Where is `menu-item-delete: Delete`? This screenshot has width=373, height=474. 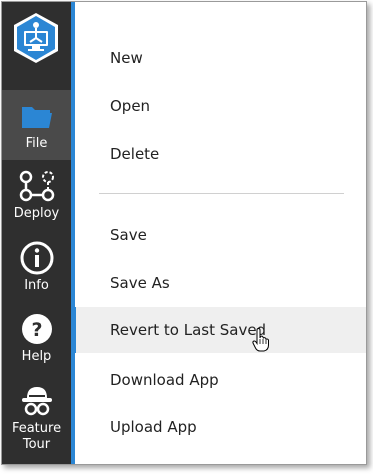
menu-item-delete: Delete is located at coordinates (220, 154).